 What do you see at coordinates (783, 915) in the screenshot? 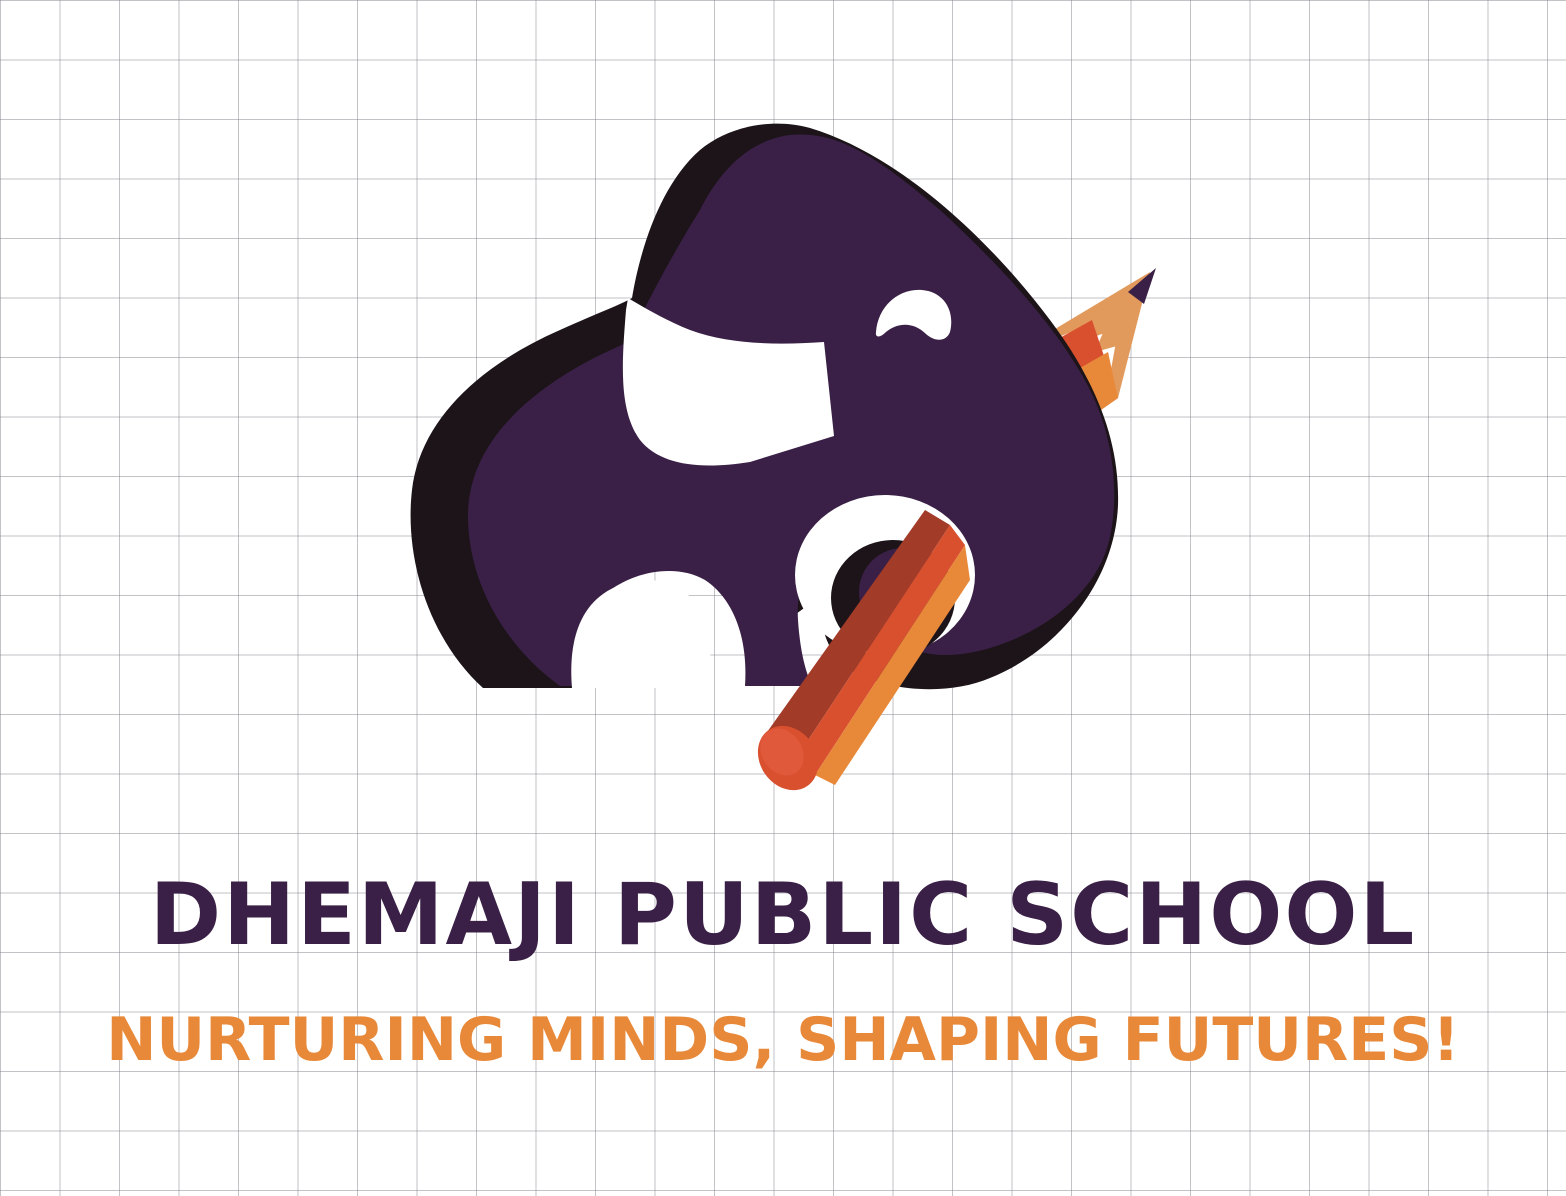
I see `school-name: DHEMAJI PUBLIC SCHOOL` at bounding box center [783, 915].